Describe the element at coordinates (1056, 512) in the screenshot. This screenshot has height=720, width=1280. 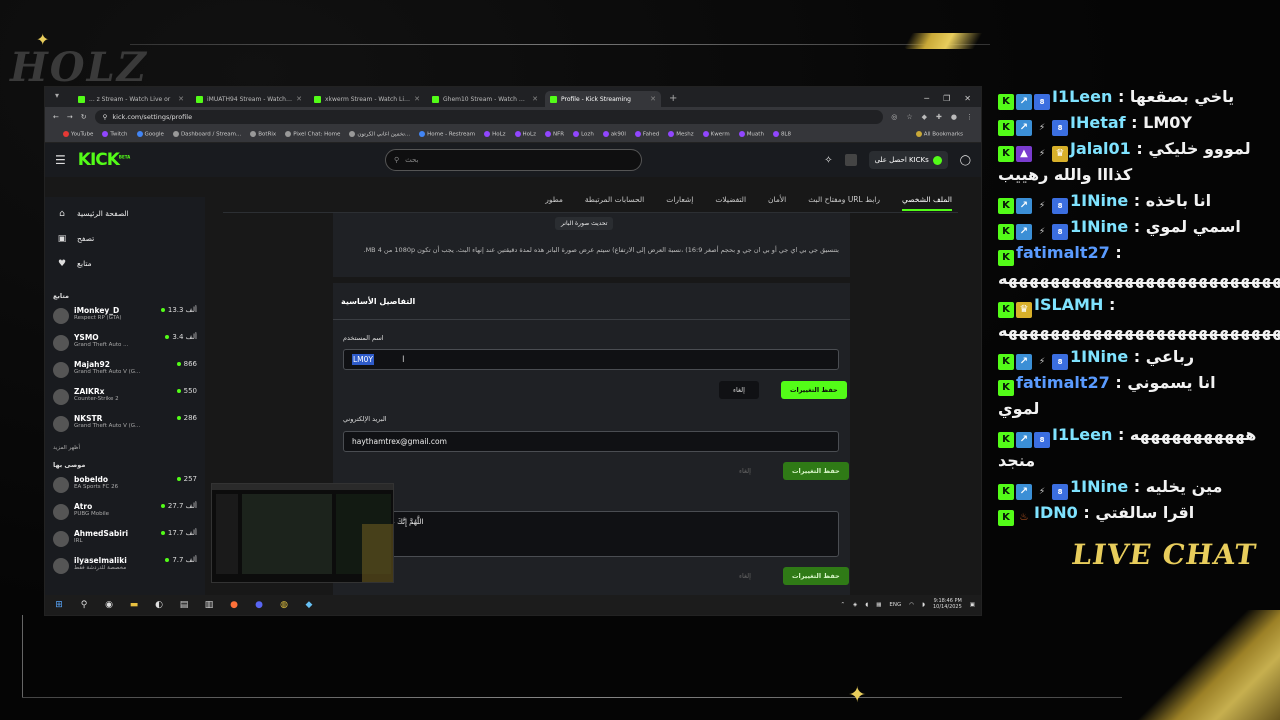
I see `chat-username: IDN0` at that location.